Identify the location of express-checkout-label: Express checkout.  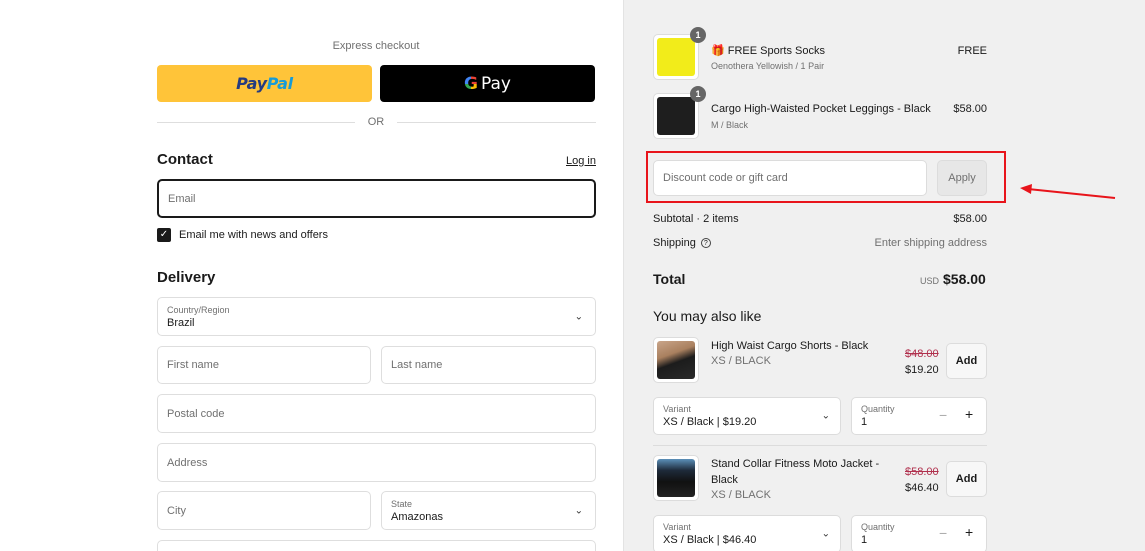
(376, 46).